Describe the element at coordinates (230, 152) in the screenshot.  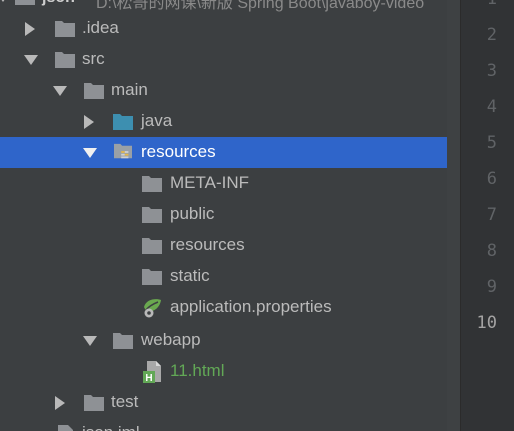
I see `tree-row-resources-selected: resources` at that location.